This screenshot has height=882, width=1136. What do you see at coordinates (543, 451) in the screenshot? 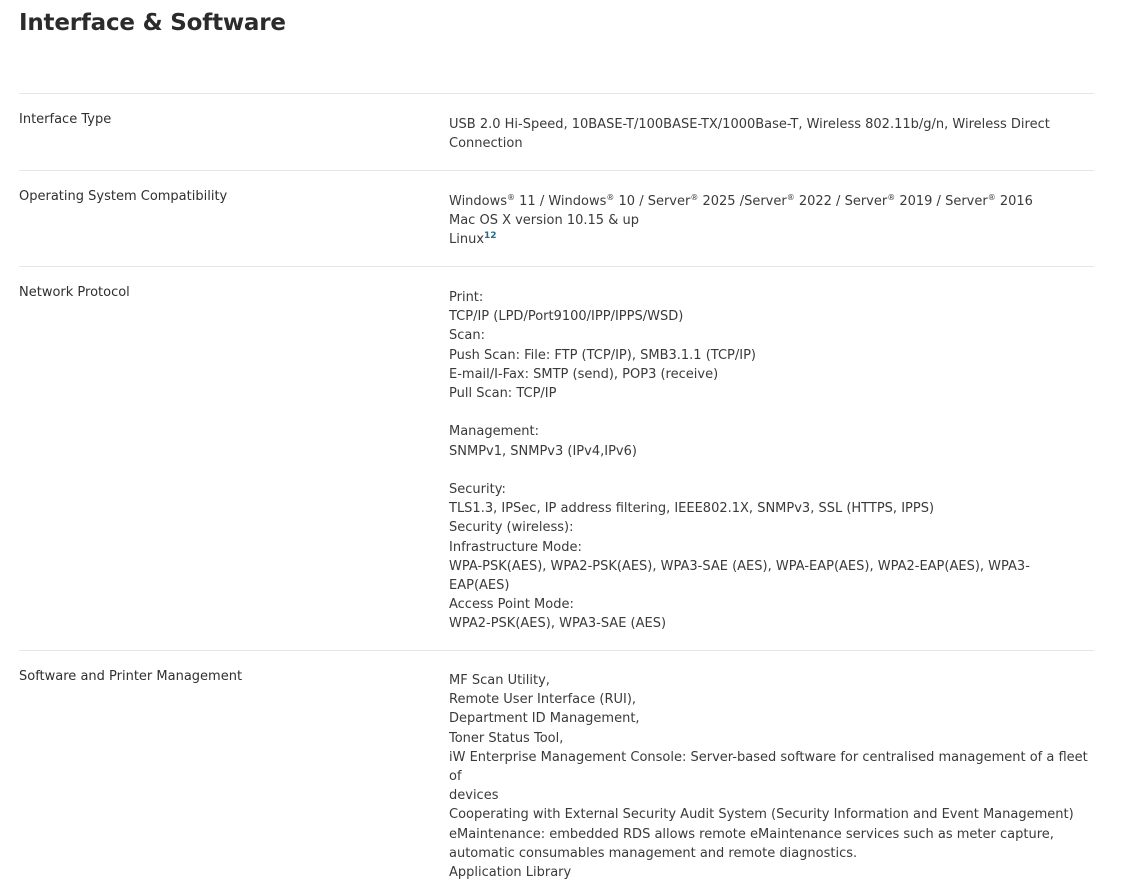
I see `spec-value-line: SNMPv1, SNMPv3 (IPv4,IPv6)` at bounding box center [543, 451].